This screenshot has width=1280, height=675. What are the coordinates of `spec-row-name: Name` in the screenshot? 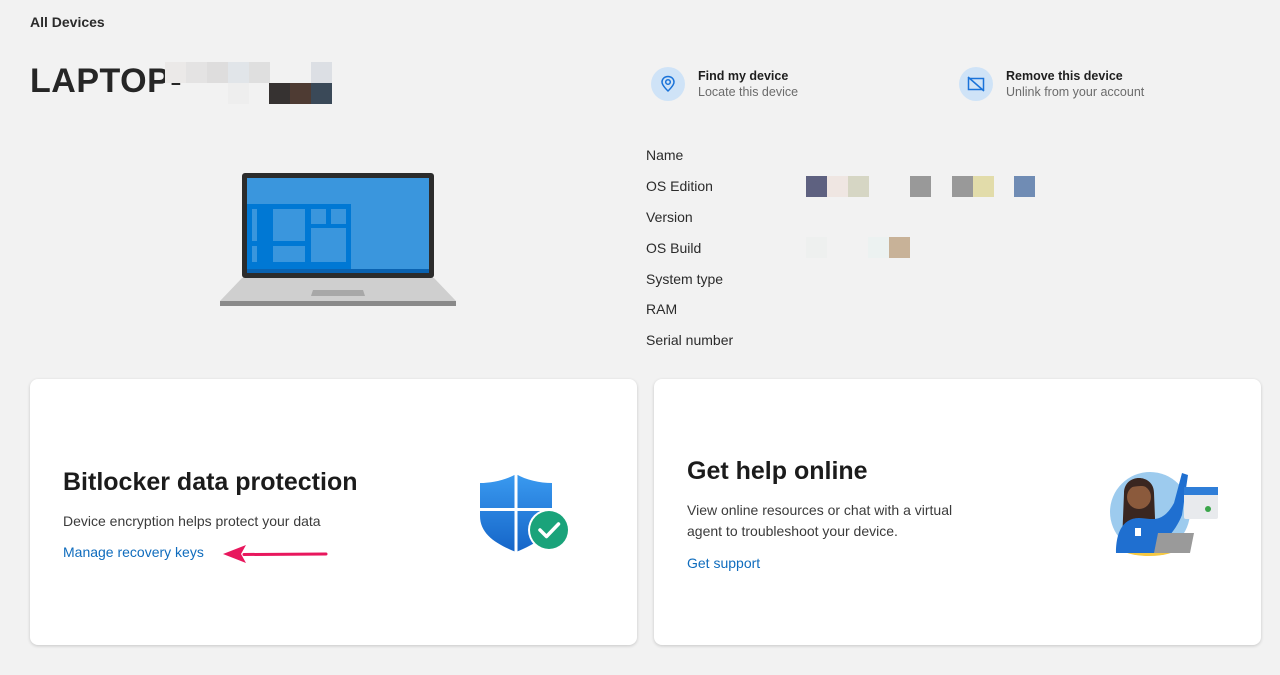 It's located at (846, 155).